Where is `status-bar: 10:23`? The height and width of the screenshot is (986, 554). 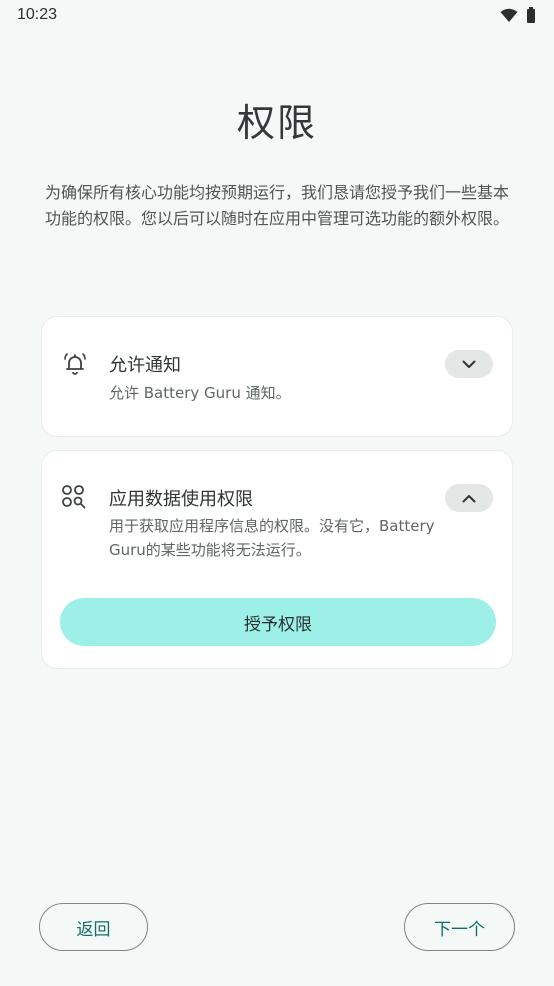 status-bar: 10:23 is located at coordinates (277, 16).